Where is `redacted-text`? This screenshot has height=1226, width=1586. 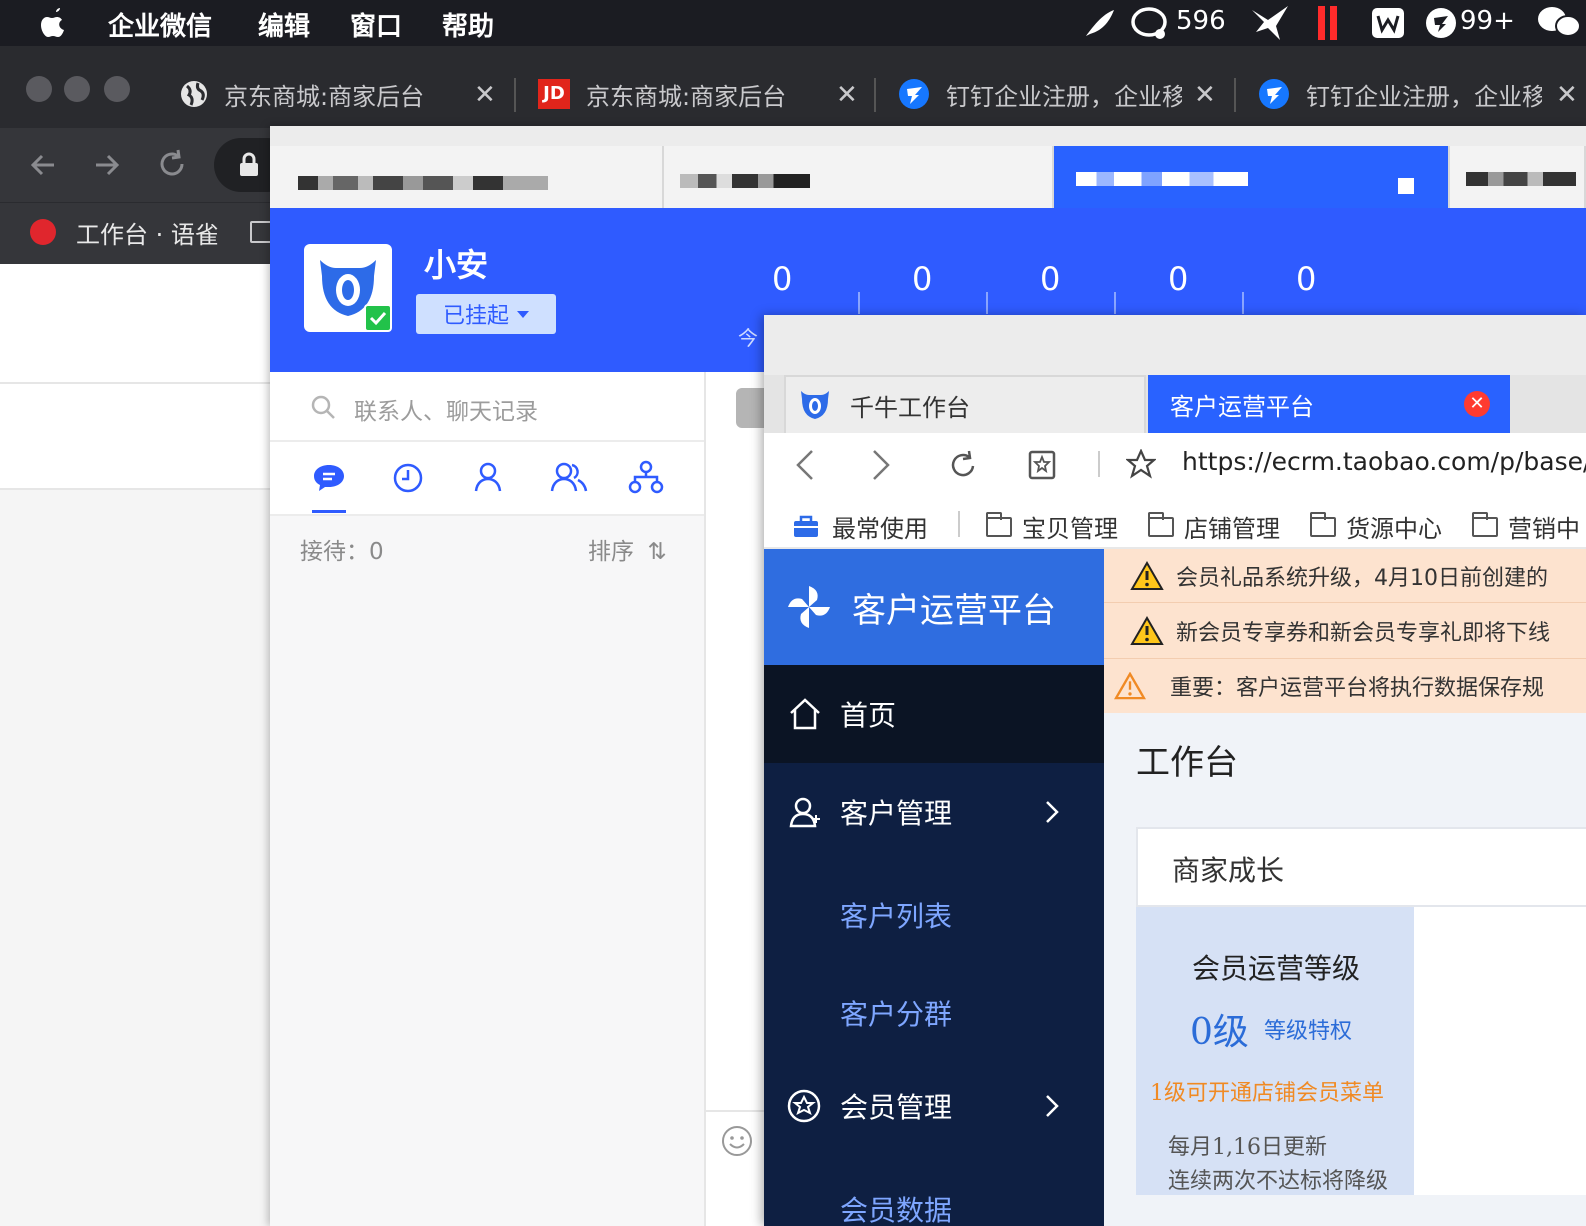 redacted-text is located at coordinates (1521, 179).